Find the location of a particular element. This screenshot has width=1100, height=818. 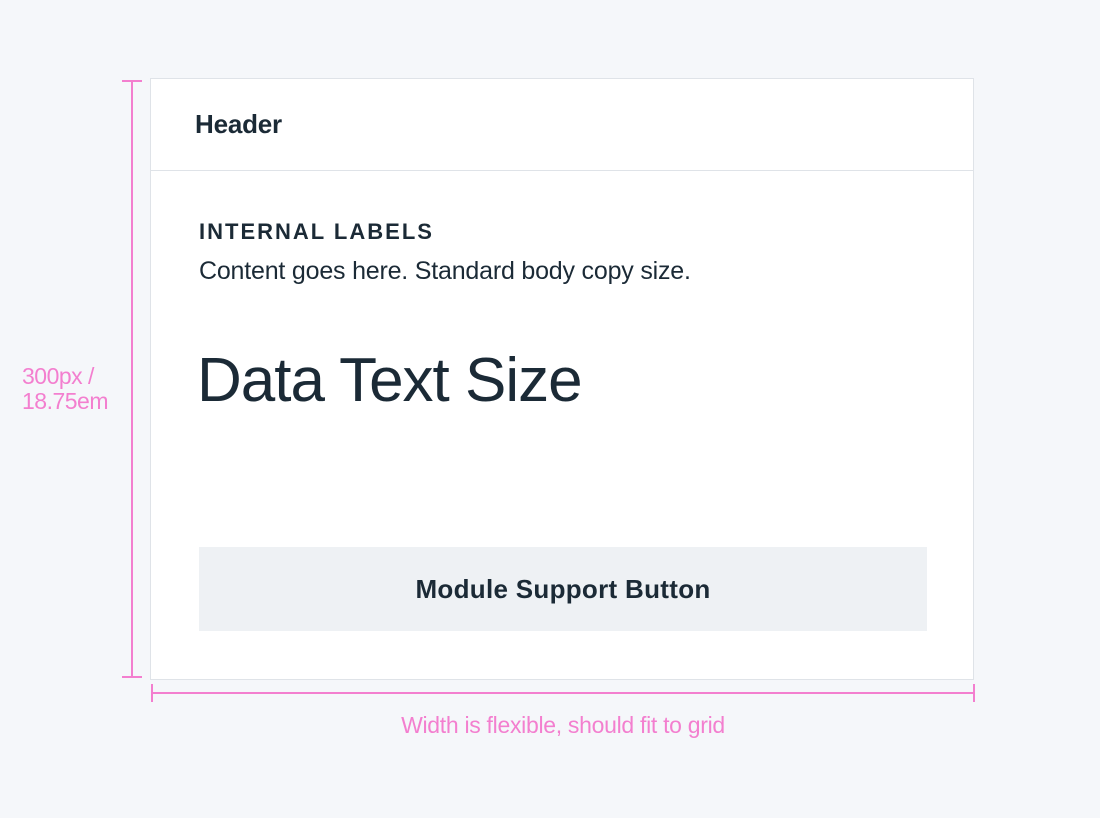

internal-label: INTERNAL LABELS is located at coordinates (316, 231).